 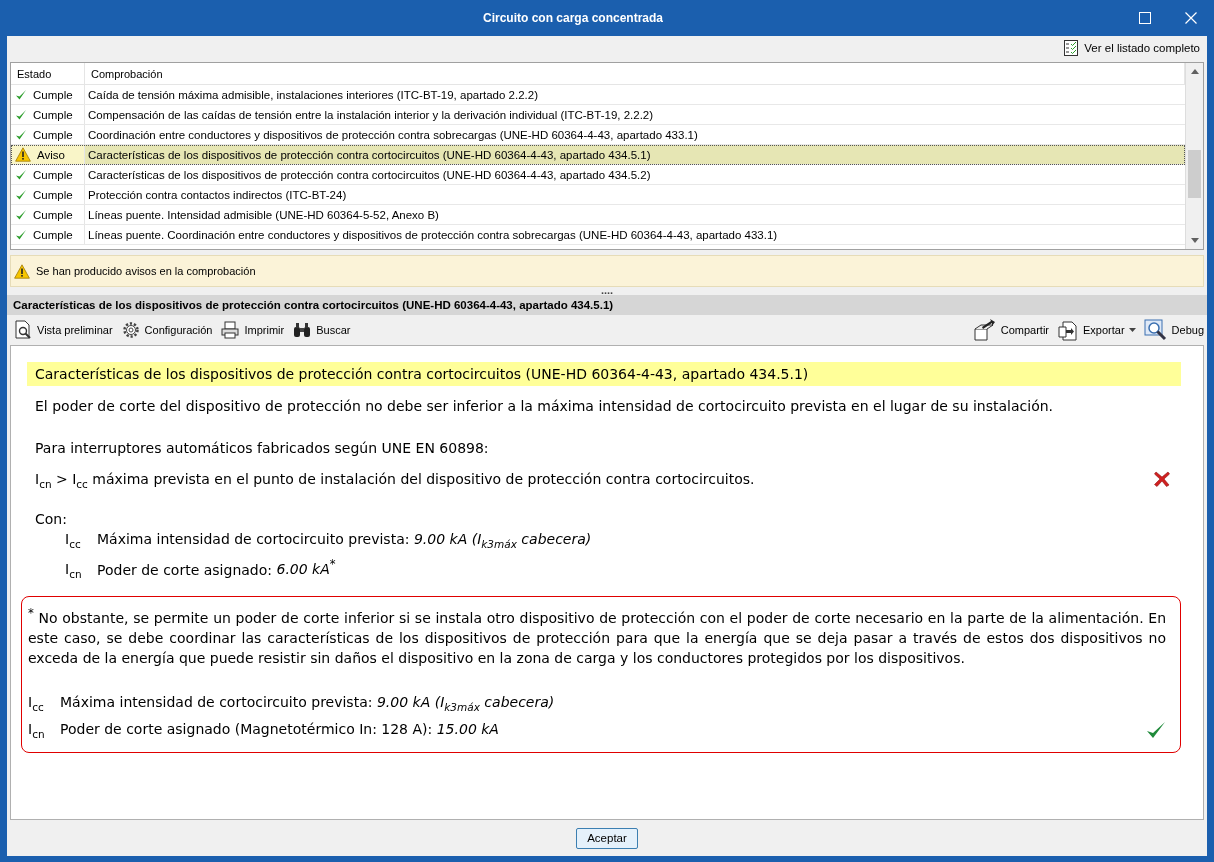 I want to click on maximize-icon, so click(x=1145, y=18).